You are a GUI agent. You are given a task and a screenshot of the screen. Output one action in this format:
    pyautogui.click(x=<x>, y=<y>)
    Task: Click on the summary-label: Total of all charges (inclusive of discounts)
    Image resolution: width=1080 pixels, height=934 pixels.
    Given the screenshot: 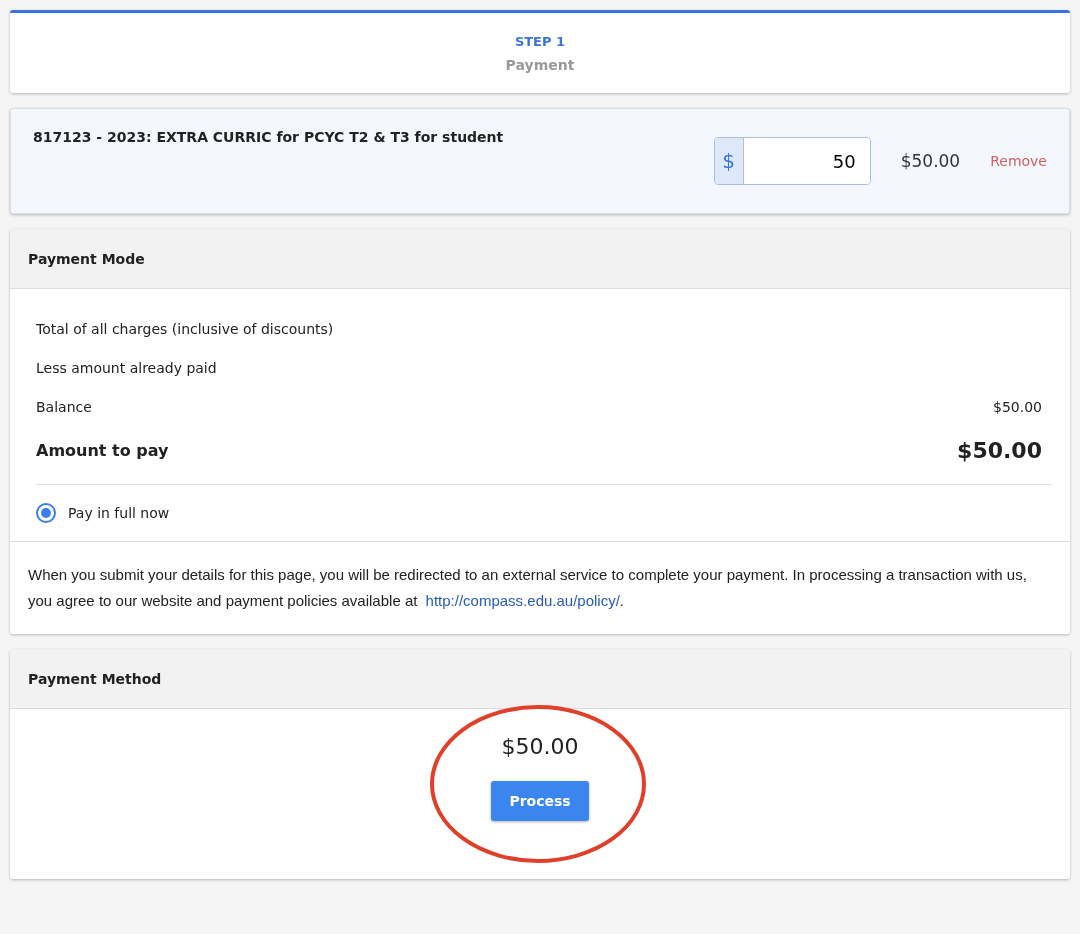 What is the action you would take?
    pyautogui.click(x=185, y=328)
    